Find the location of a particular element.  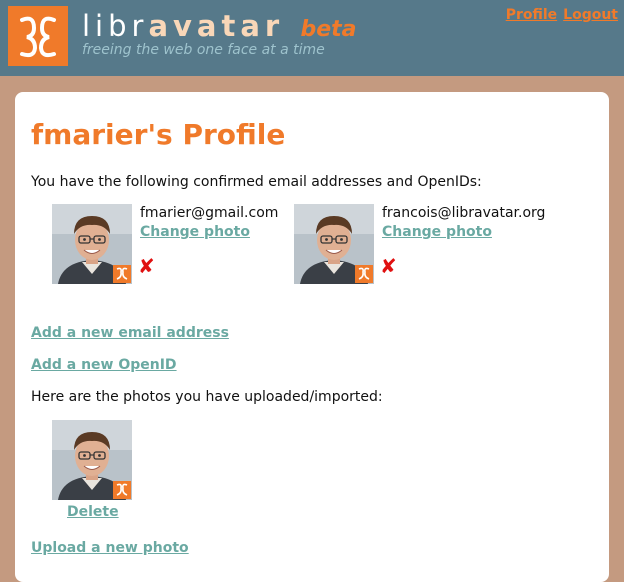

upload-photo-link: Upload a new photo is located at coordinates (110, 548).